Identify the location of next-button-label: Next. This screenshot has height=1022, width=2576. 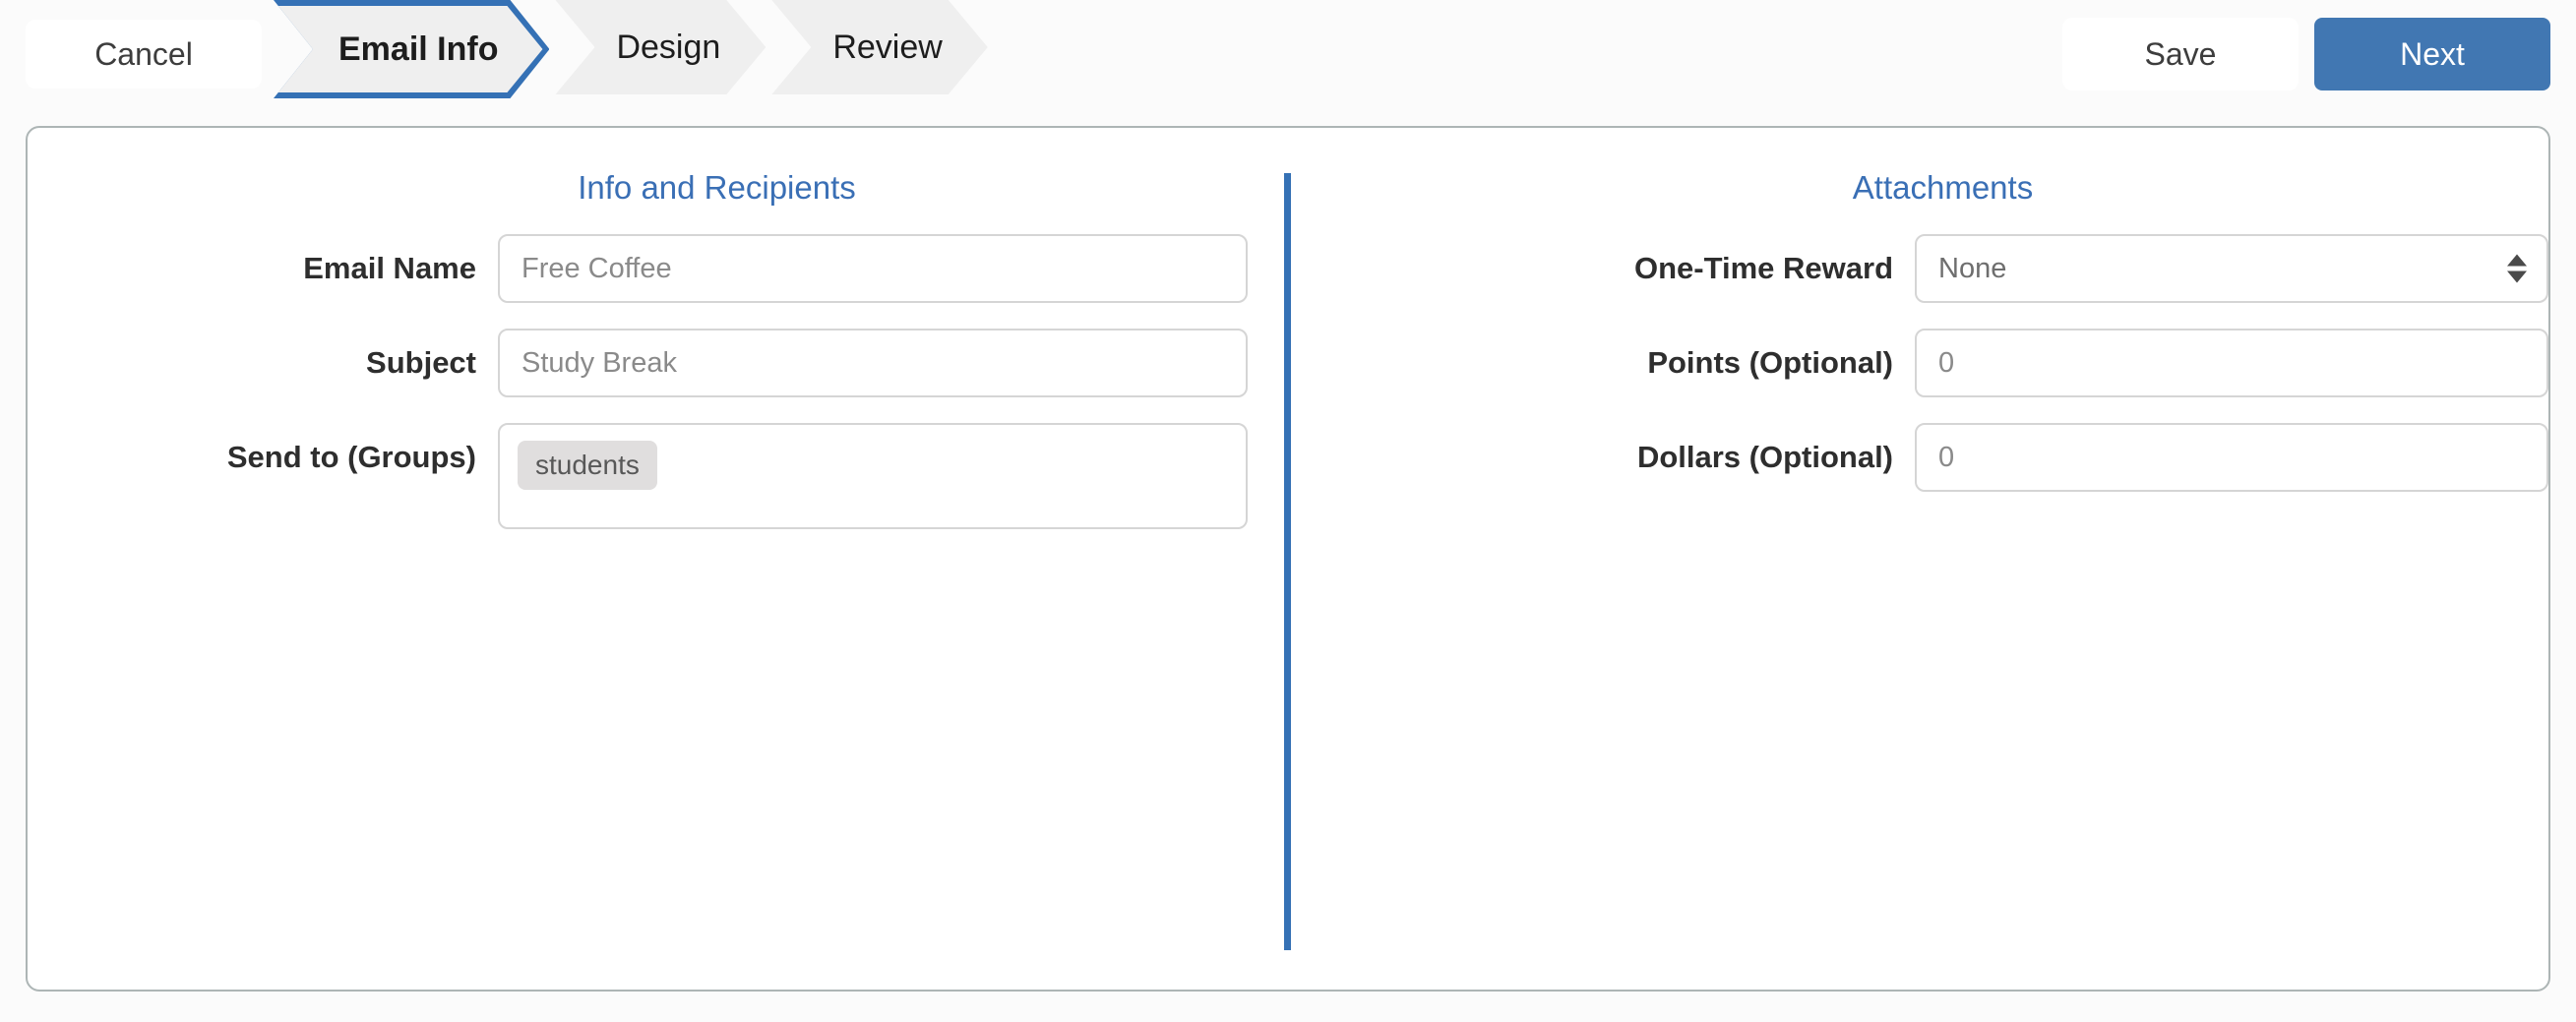
(2432, 53).